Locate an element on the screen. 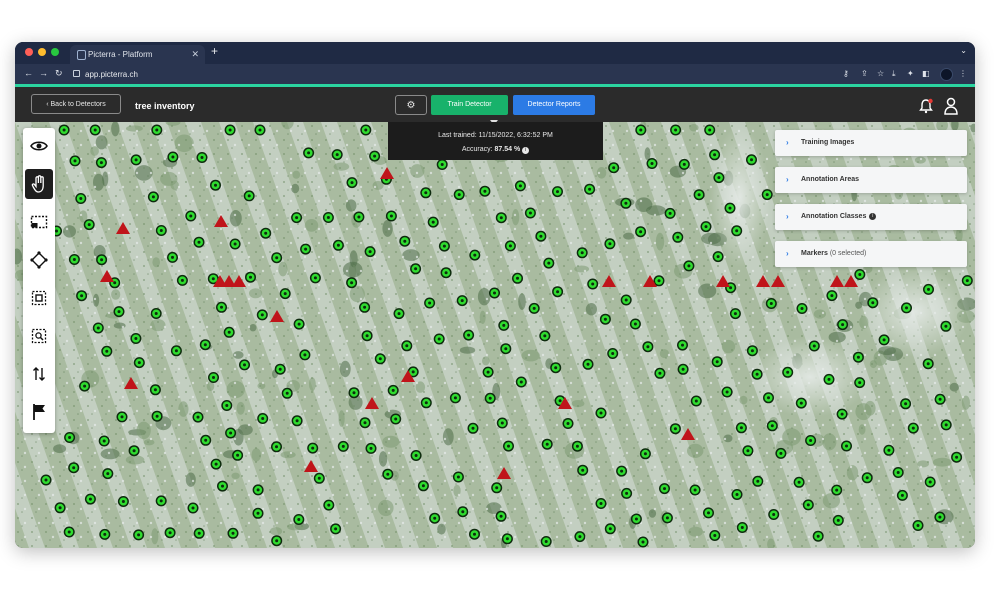 The width and height of the screenshot is (1000, 600). info-icon: i is located at coordinates (873, 216).